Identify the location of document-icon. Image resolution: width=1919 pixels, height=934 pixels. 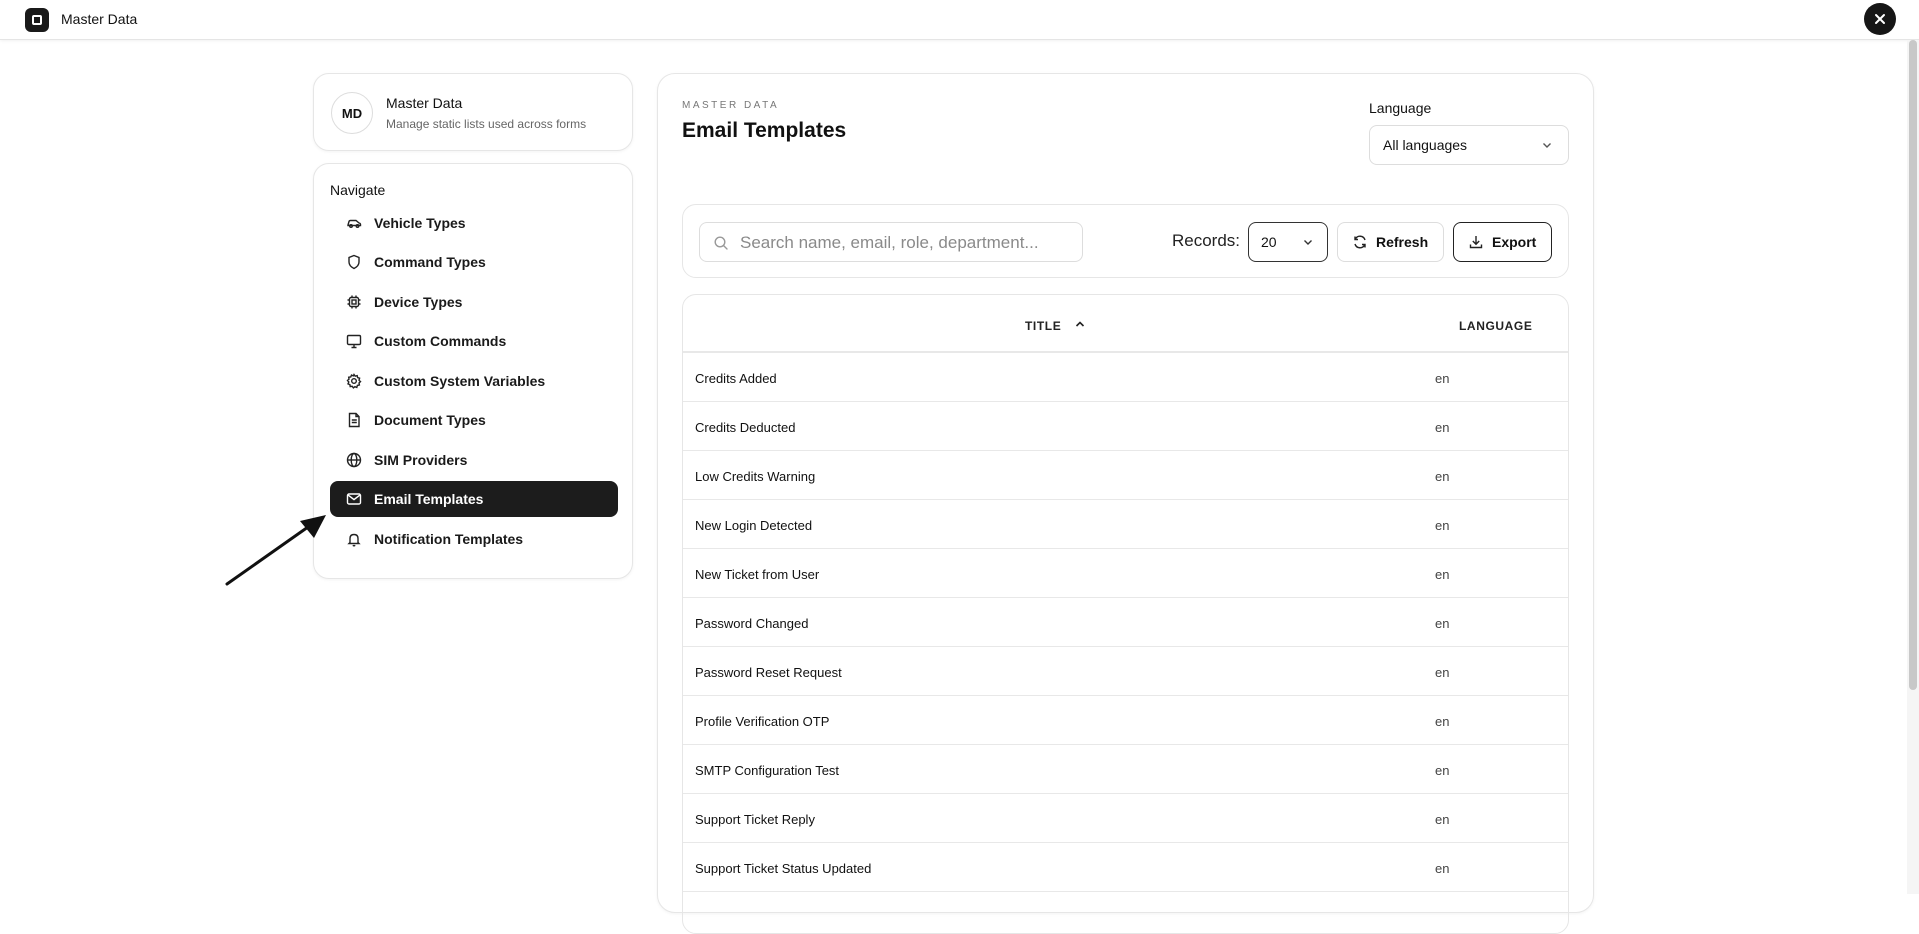
(354, 420).